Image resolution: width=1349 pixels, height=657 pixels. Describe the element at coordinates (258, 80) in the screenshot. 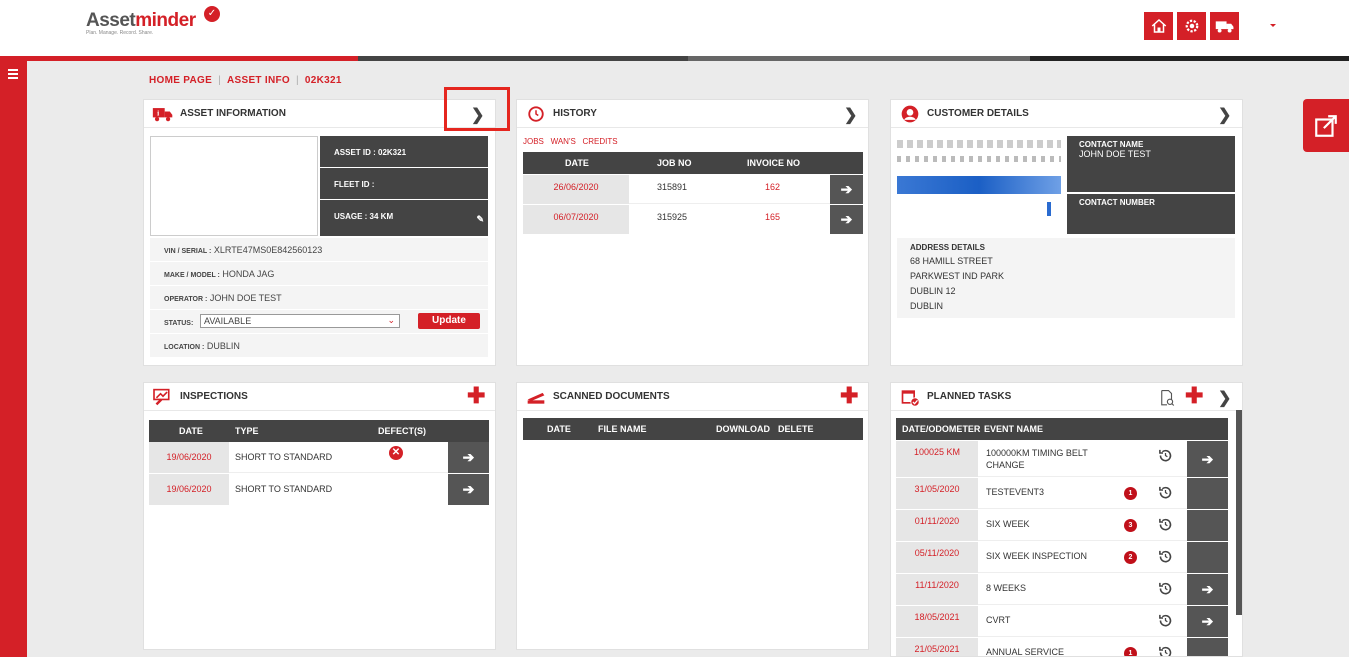

I see `breadcrumb-asset-info: ASSET INFO` at that location.